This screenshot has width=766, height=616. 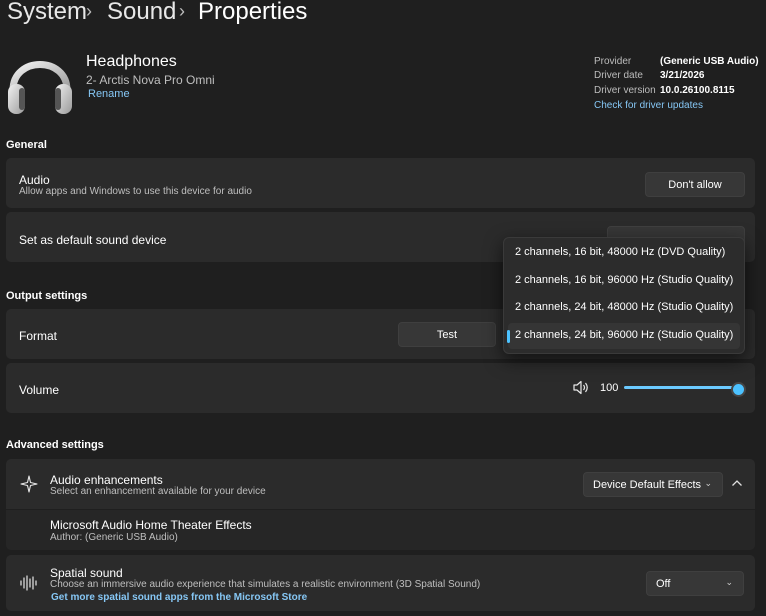 I want to click on volume-value: 100, so click(x=609, y=388).